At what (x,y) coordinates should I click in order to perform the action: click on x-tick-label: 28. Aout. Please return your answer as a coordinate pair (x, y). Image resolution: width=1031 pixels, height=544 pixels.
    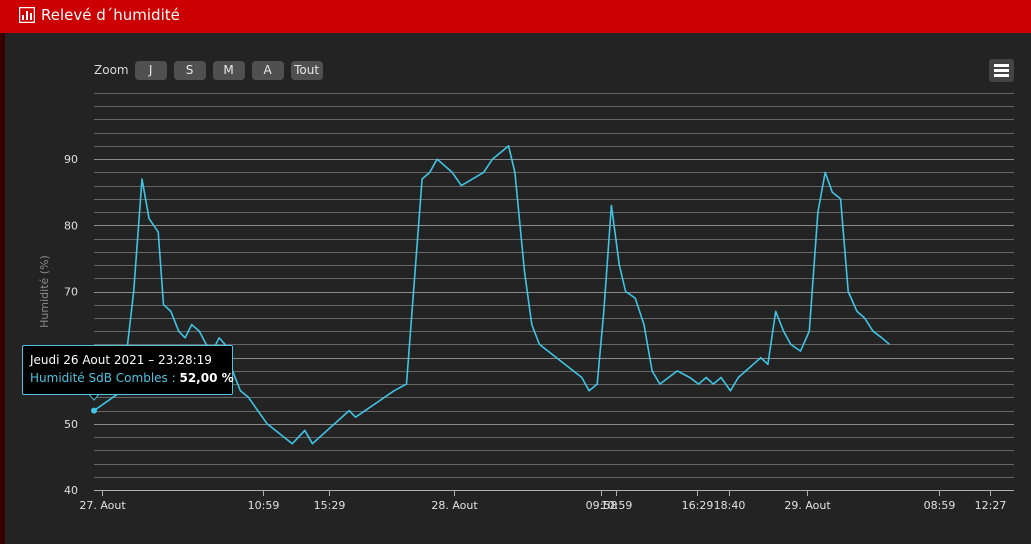
    Looking at the image, I should click on (454, 505).